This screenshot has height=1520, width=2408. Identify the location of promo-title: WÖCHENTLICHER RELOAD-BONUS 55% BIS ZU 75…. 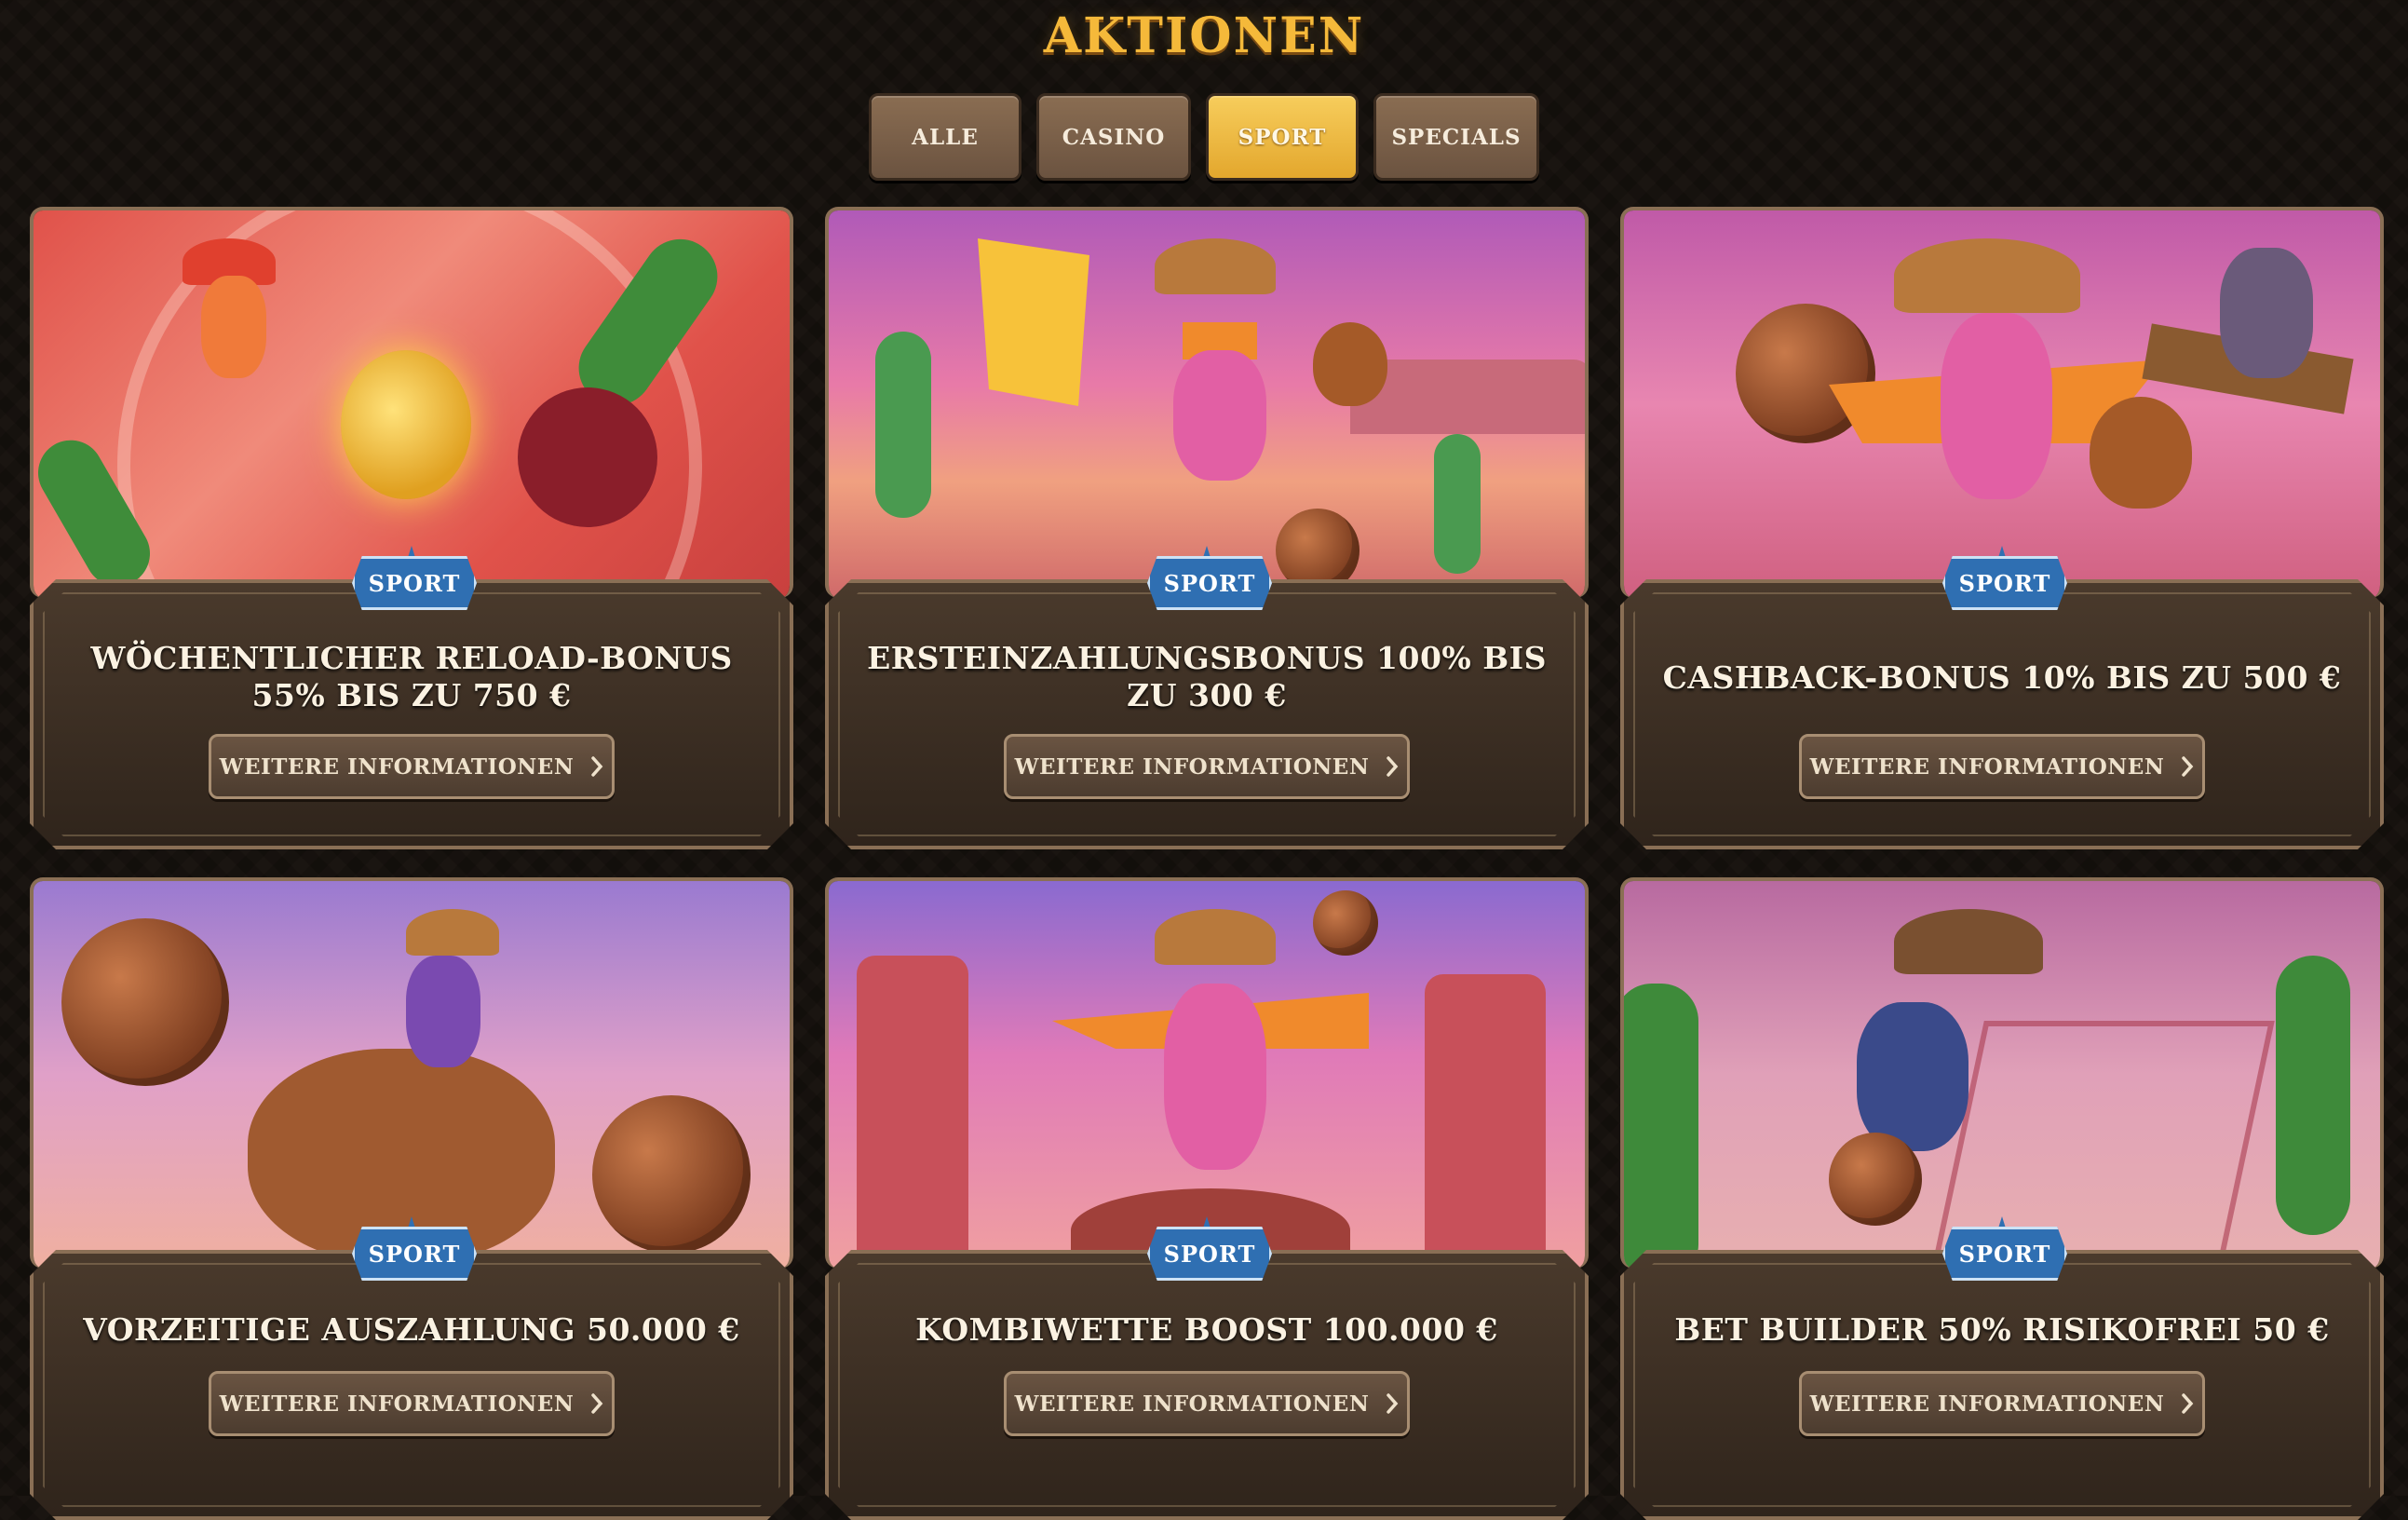
(412, 677).